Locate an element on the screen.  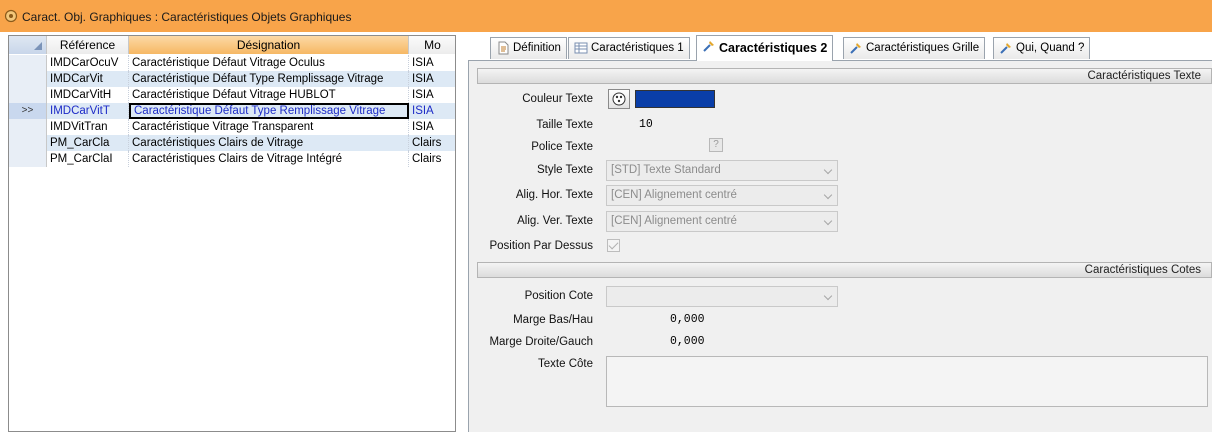
gear-icon is located at coordinates (11, 16).